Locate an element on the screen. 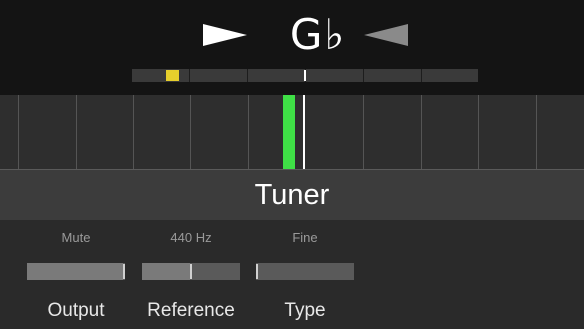  center-needle is located at coordinates (304, 132).